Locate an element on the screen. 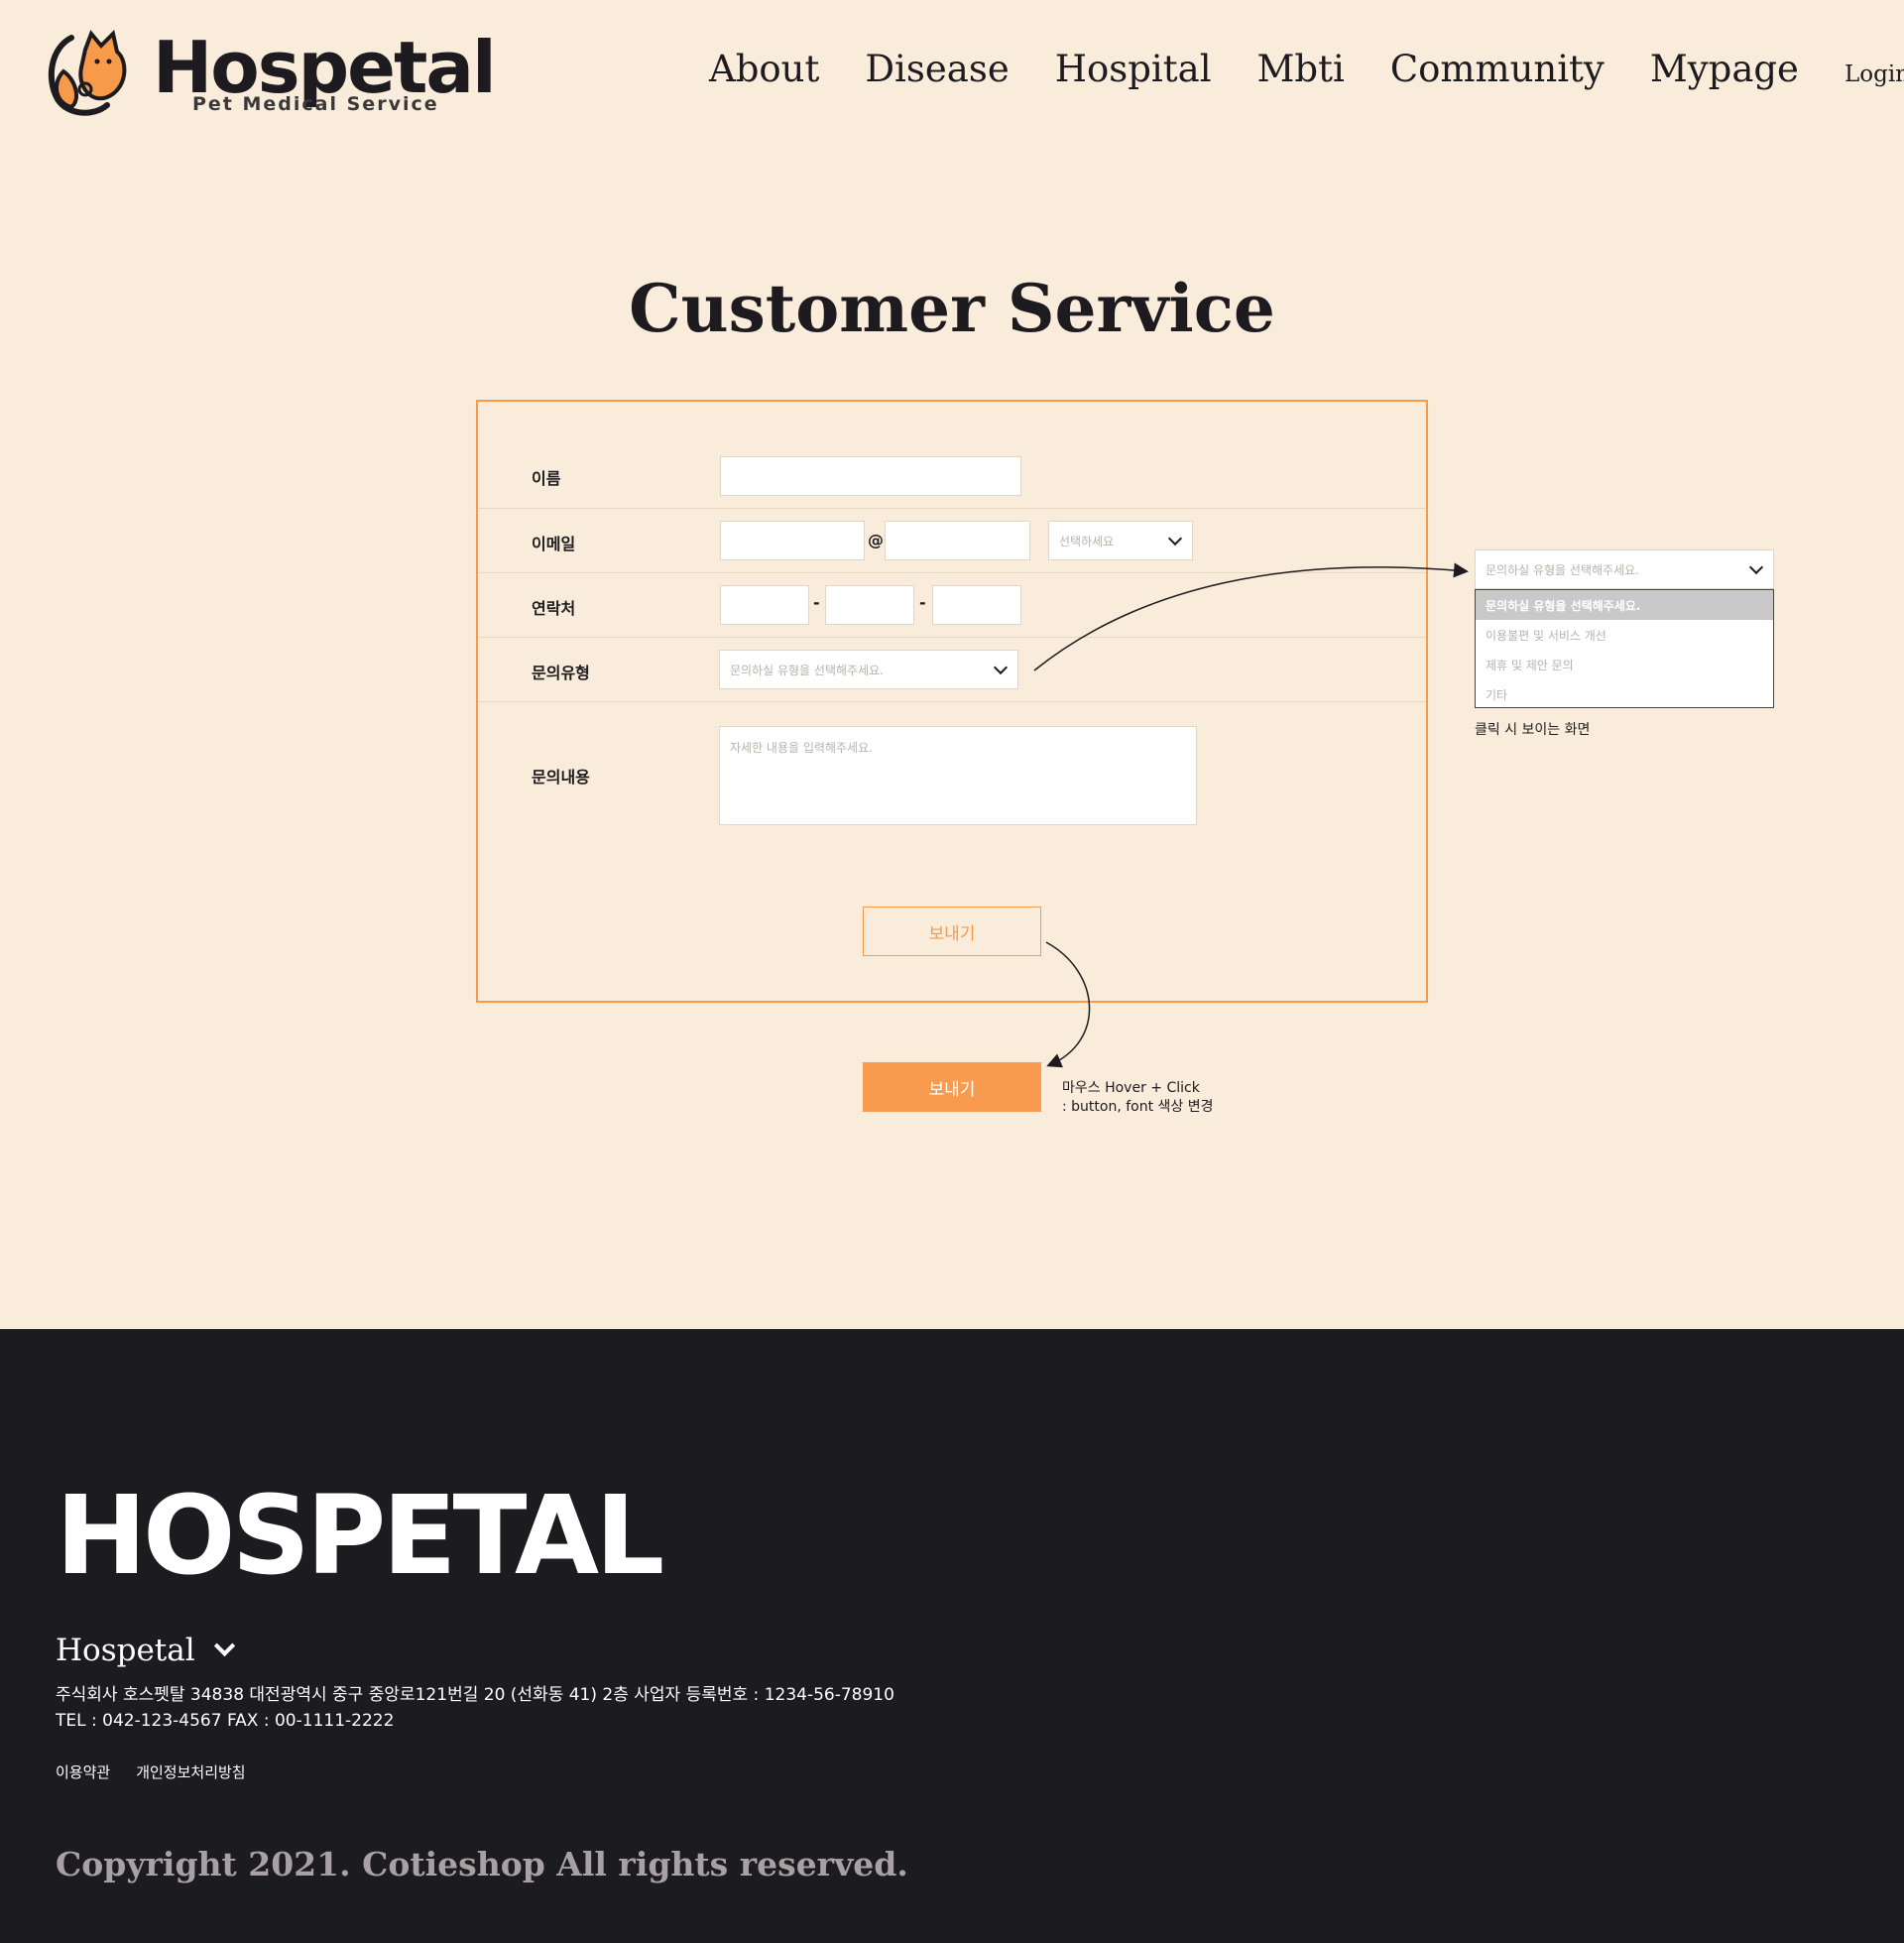 This screenshot has width=1904, height=1943. footer-brand-name: Hospetal is located at coordinates (125, 1650).